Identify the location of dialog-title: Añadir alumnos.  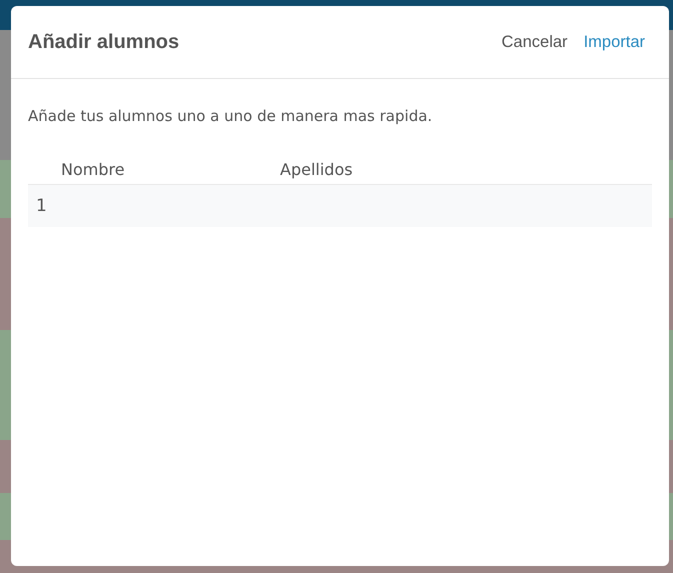
(104, 42).